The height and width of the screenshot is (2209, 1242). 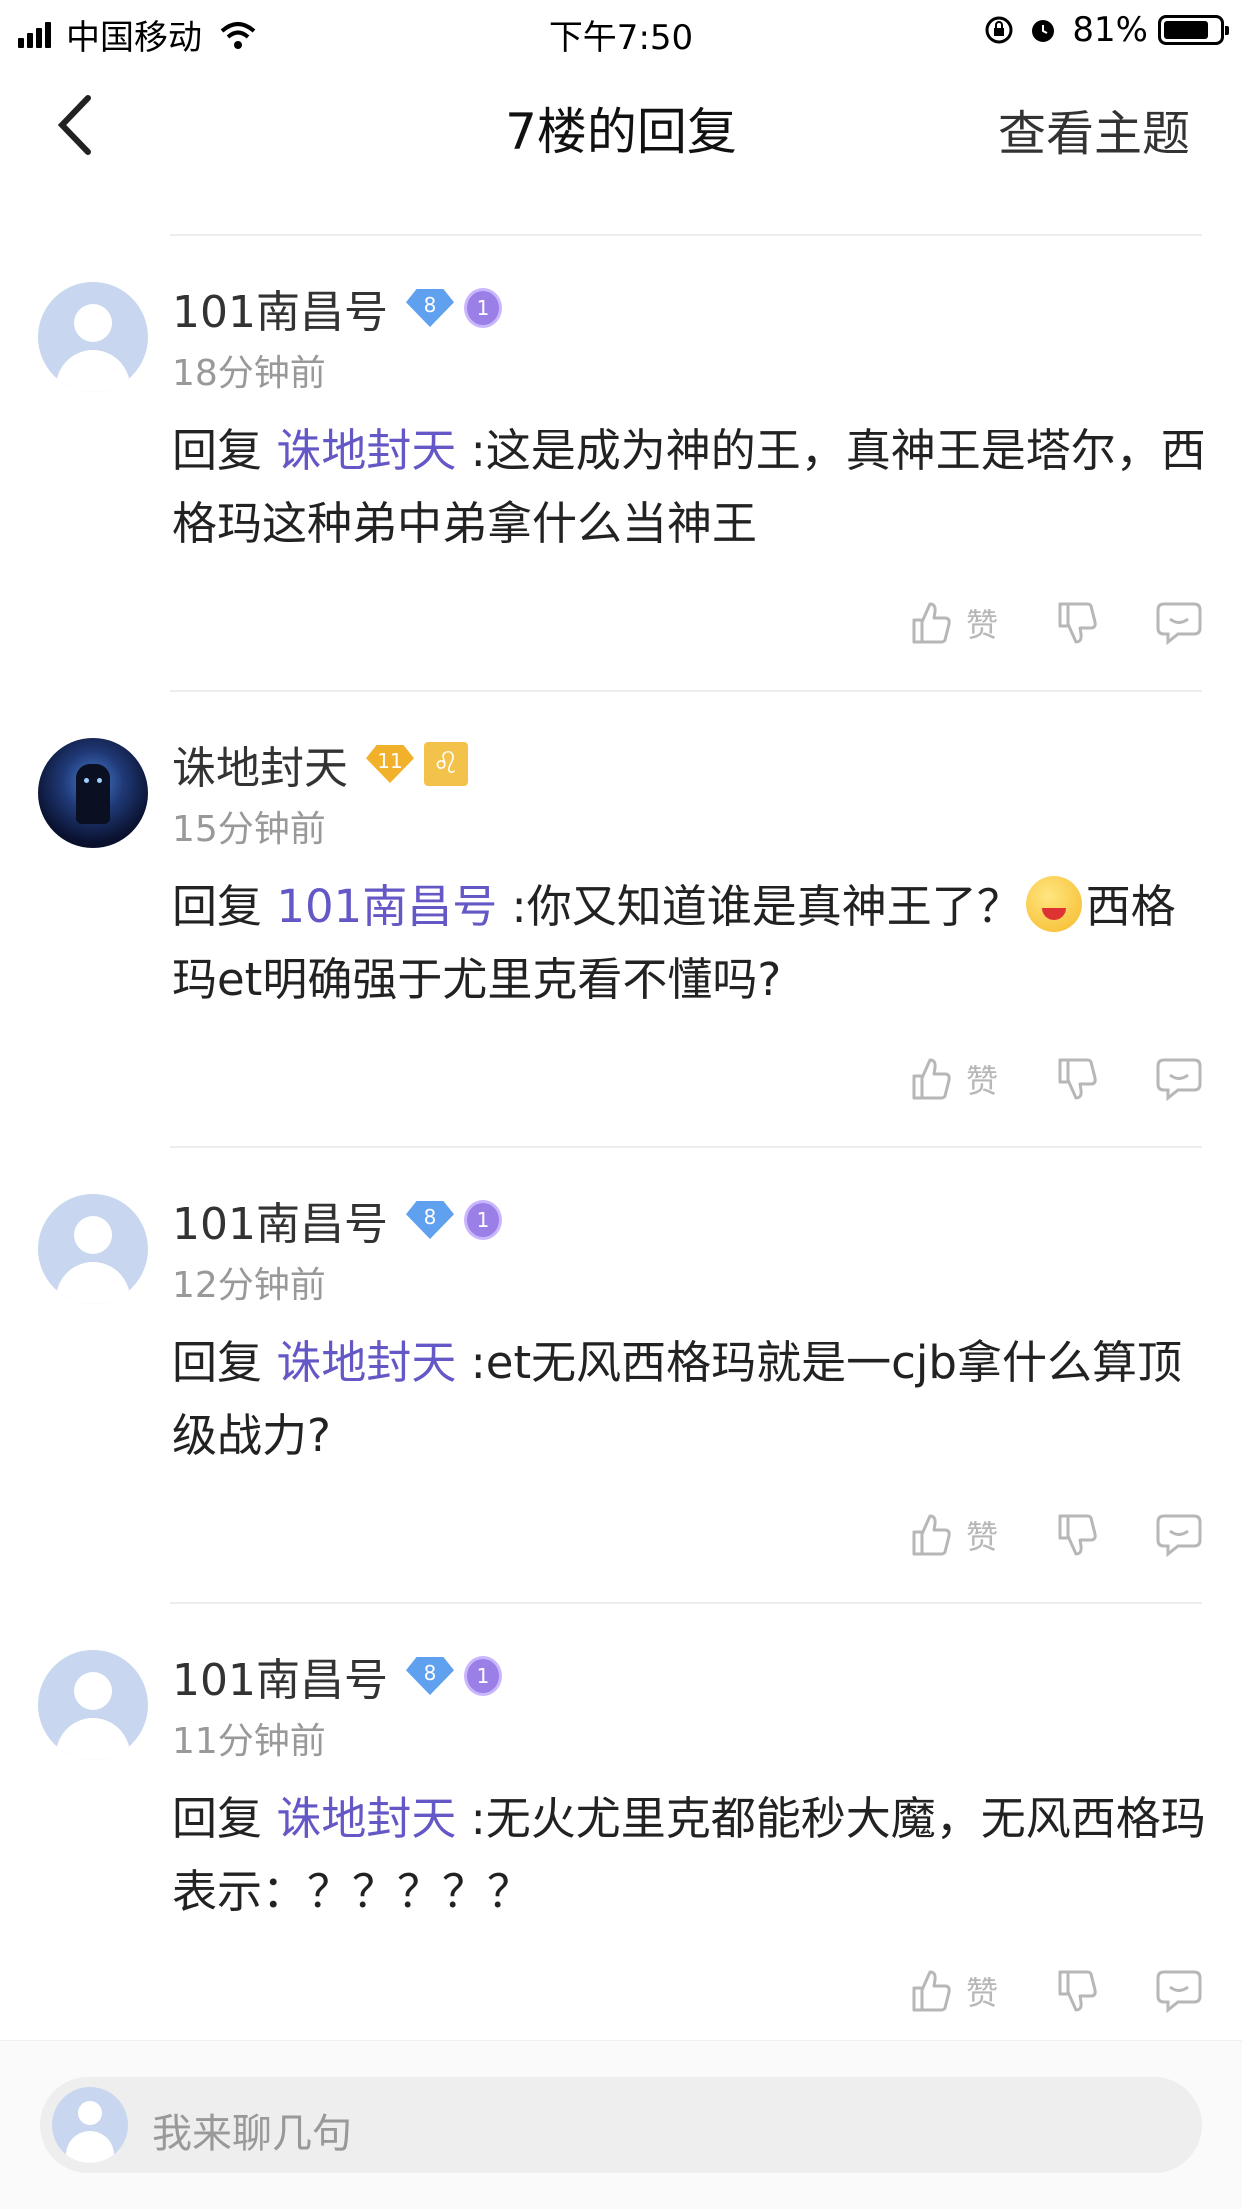 I want to click on battery-percent: 81%, so click(x=1110, y=30).